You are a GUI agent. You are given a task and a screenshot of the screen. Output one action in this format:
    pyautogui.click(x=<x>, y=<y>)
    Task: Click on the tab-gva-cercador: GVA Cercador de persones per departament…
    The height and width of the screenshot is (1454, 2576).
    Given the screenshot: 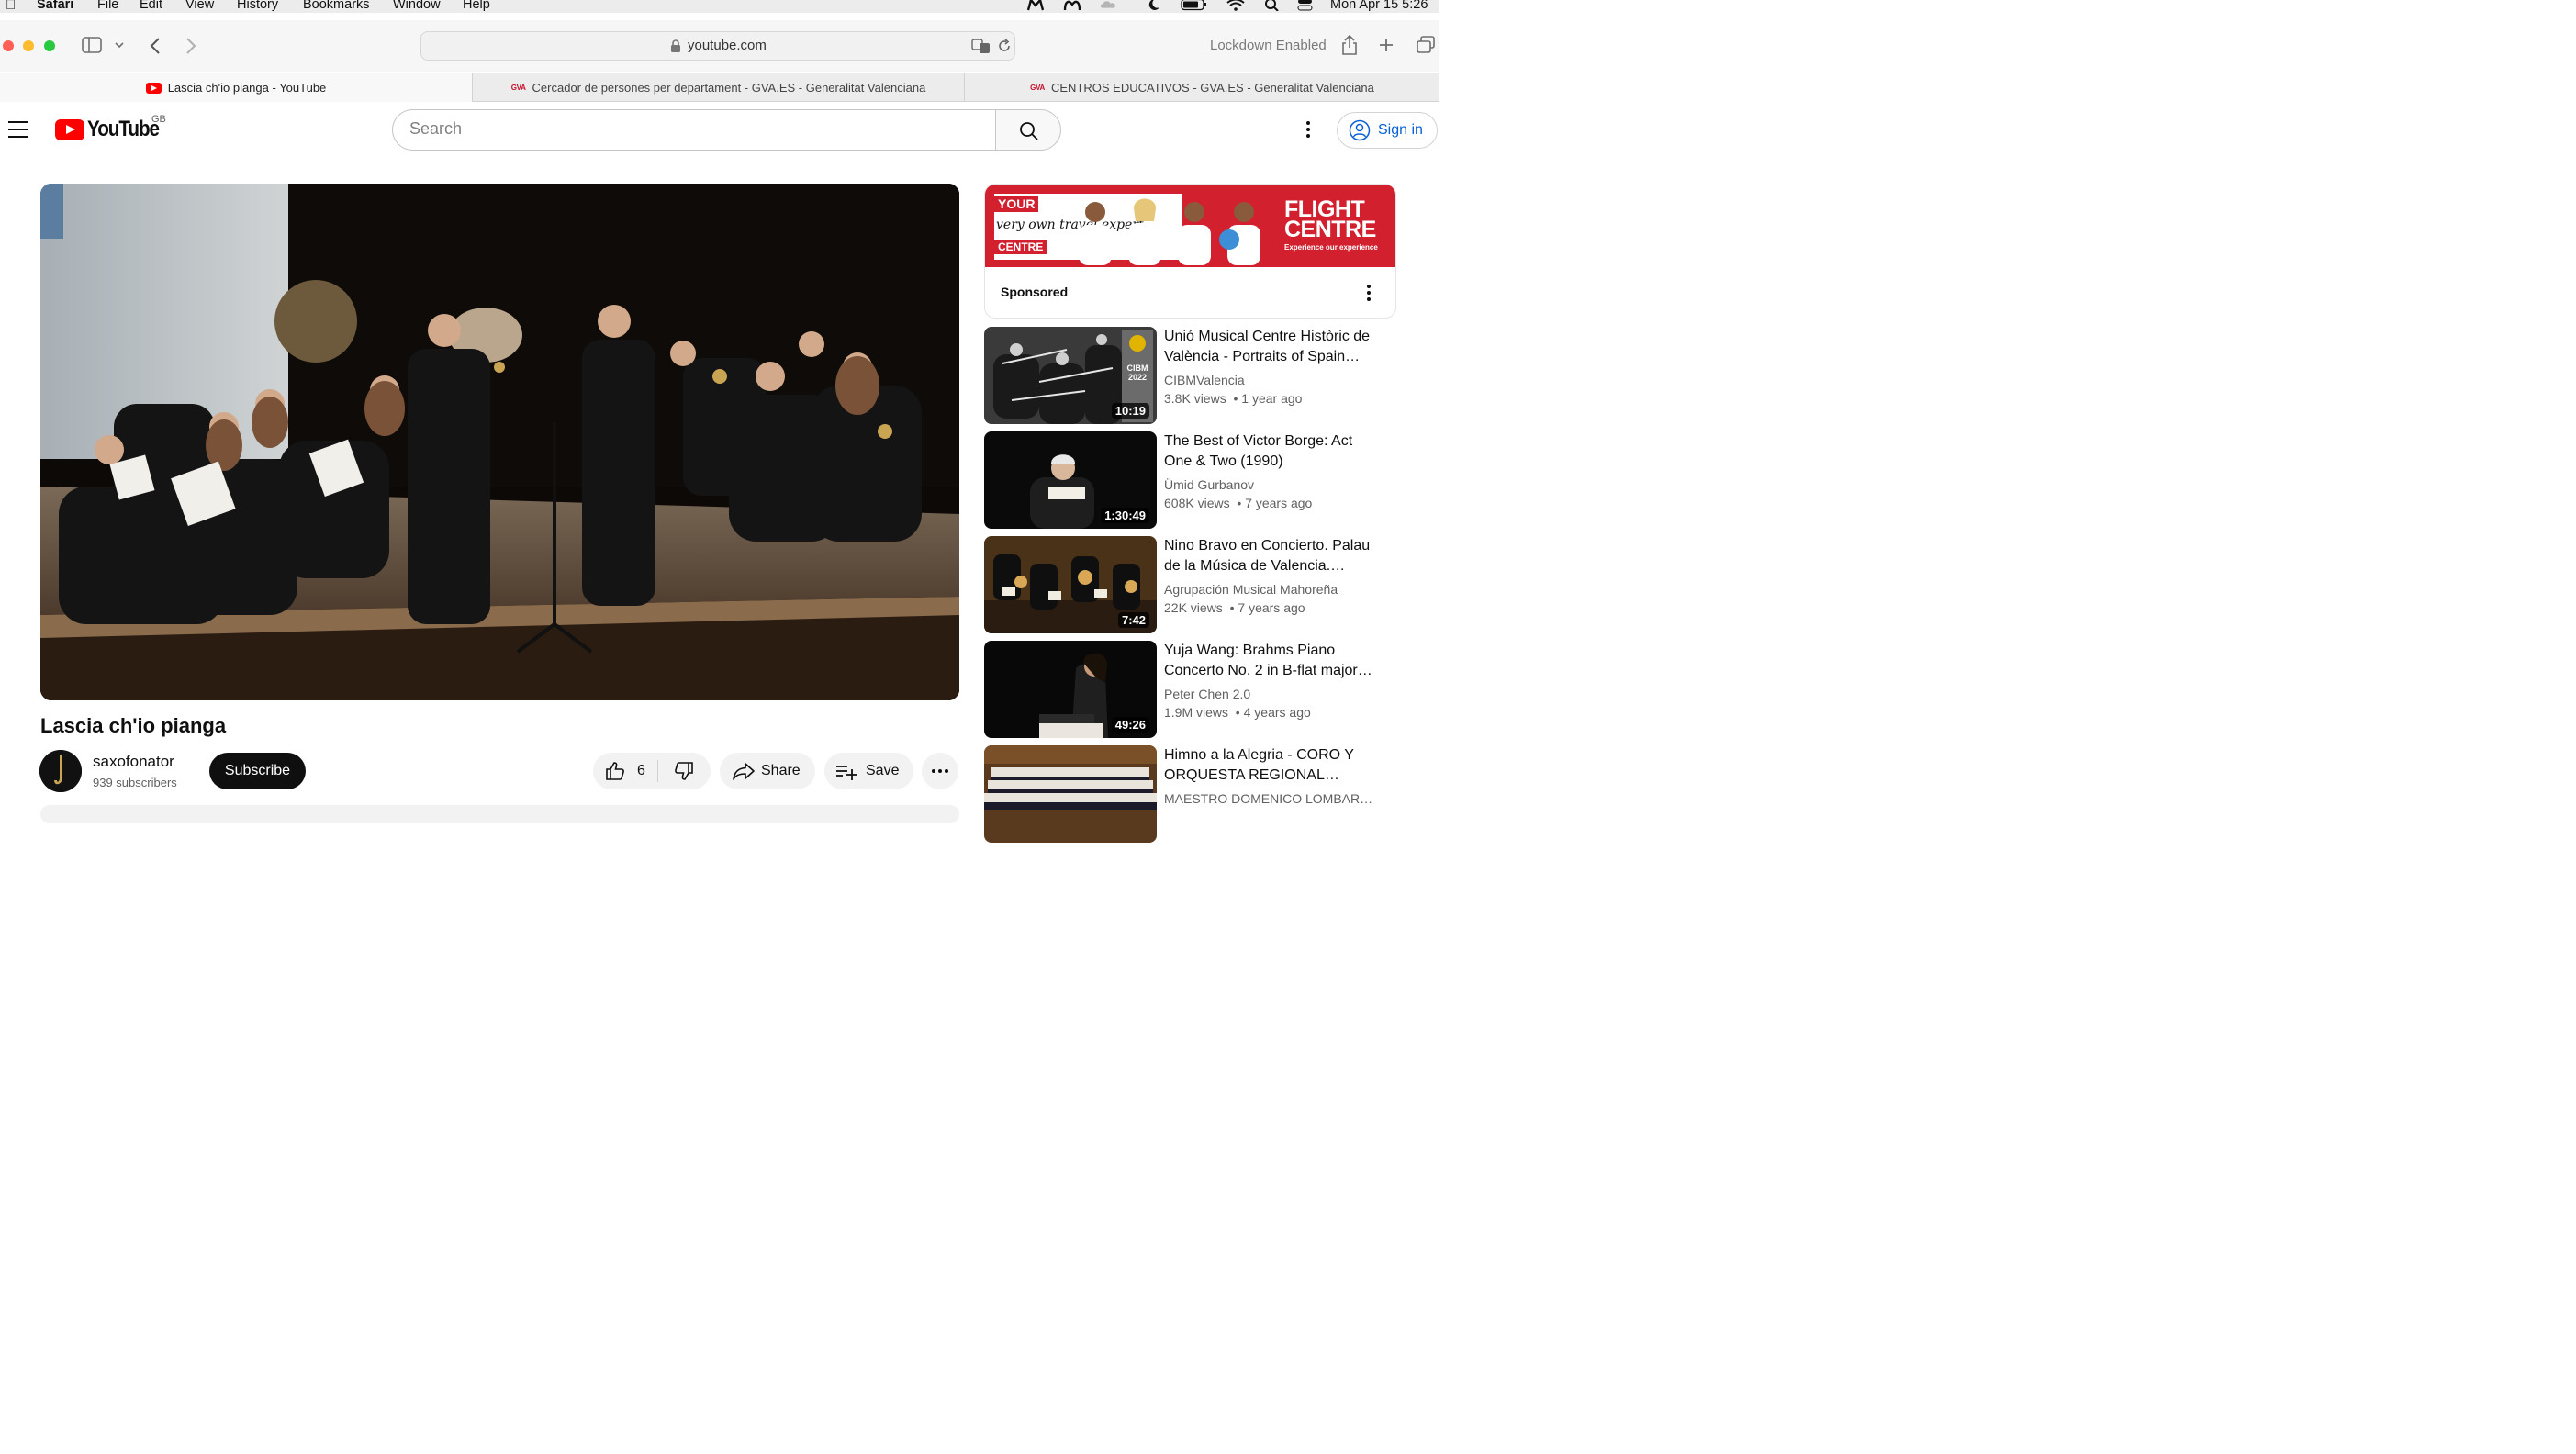 What is the action you would take?
    pyautogui.click(x=718, y=87)
    